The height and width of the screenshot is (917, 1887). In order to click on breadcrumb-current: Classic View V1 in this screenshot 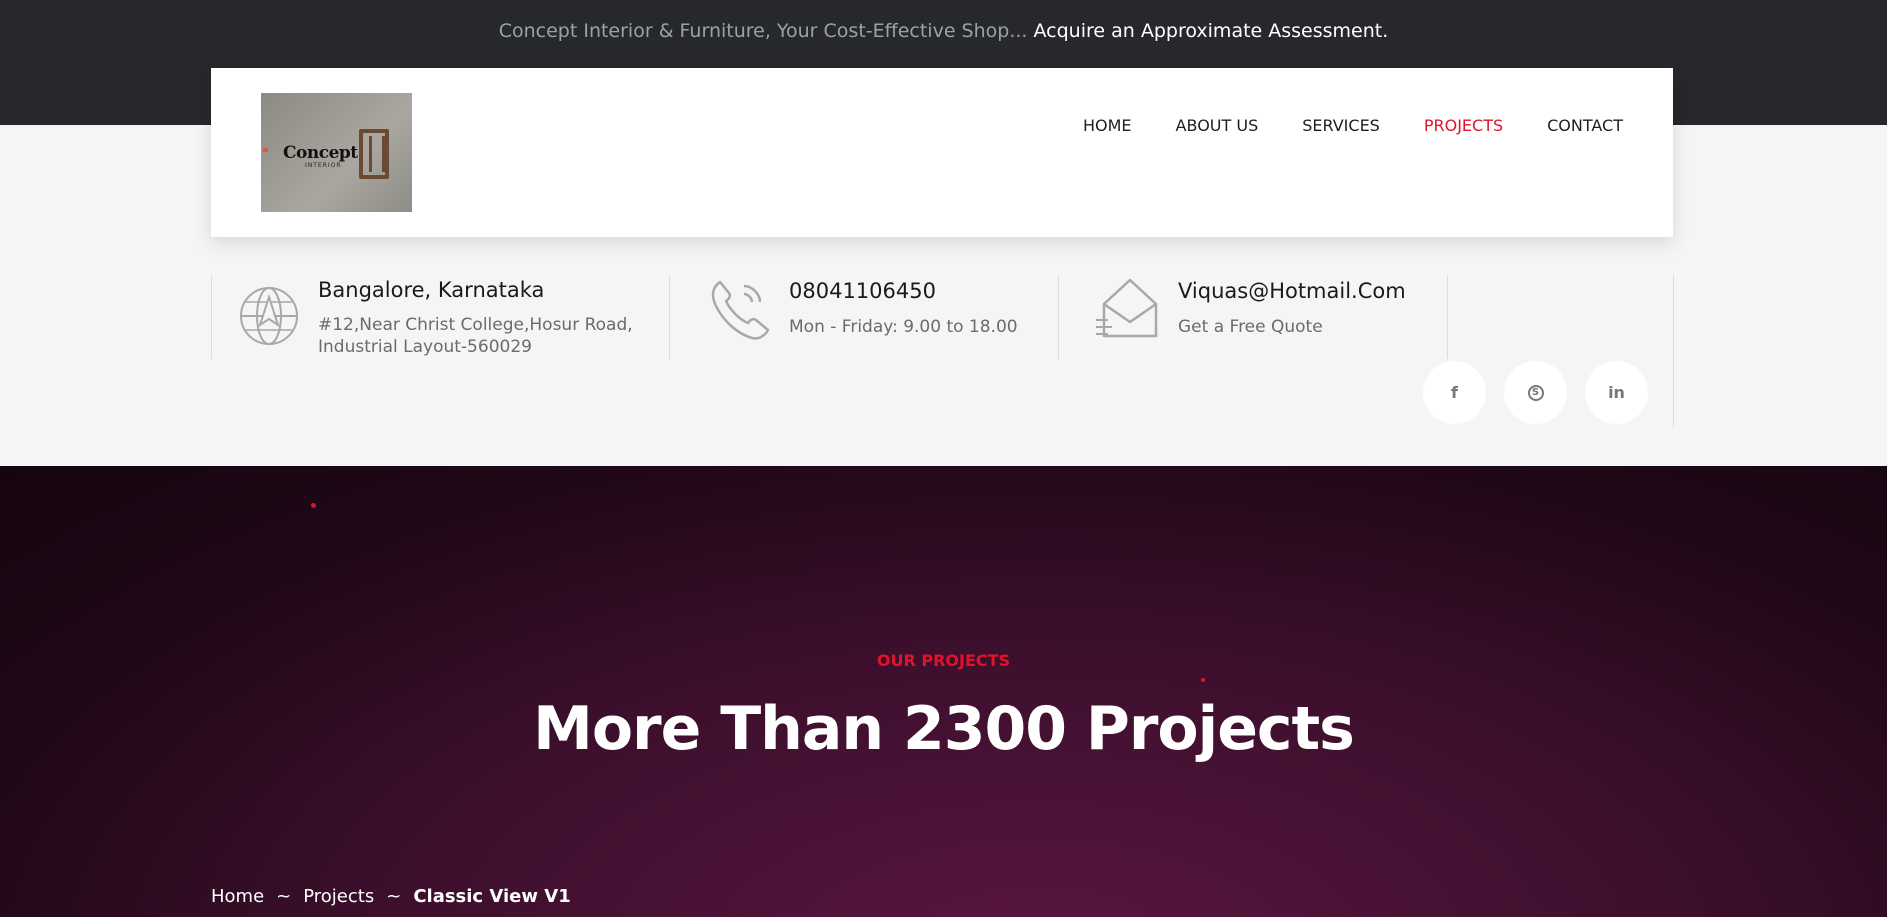, I will do `click(492, 896)`.